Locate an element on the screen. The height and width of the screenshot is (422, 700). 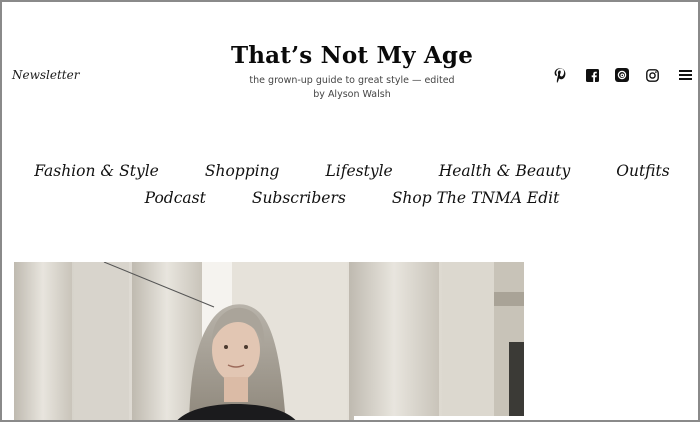
nav-item-shopping: Shopping is located at coordinates (242, 171).